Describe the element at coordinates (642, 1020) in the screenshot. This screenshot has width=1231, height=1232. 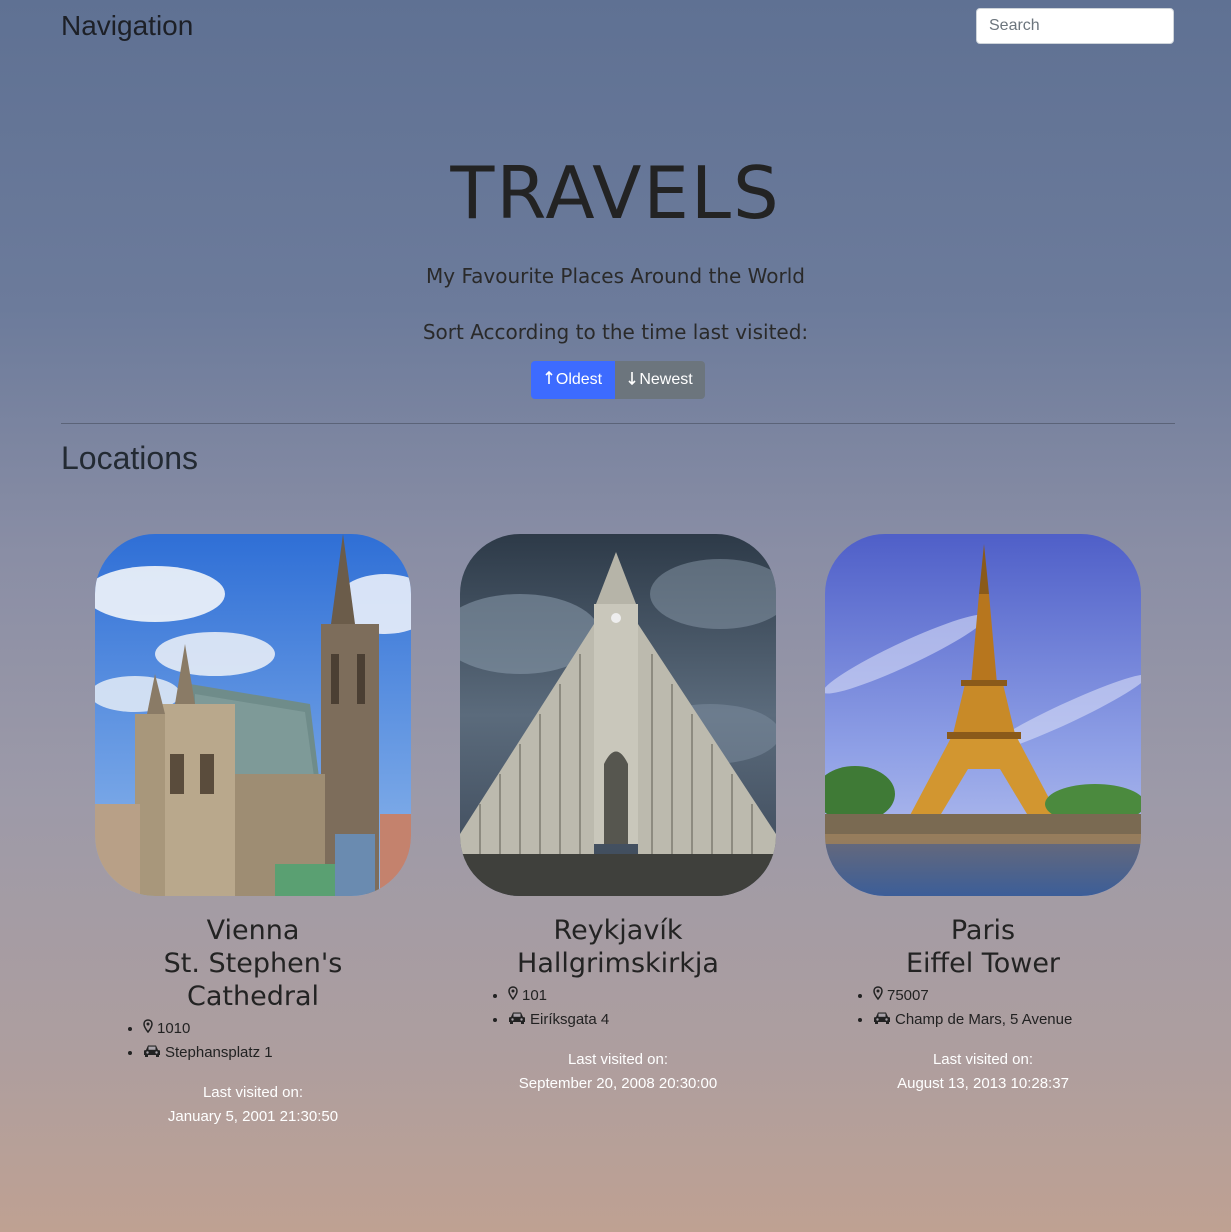
I see `address-item: Eiríksgata 4` at that location.